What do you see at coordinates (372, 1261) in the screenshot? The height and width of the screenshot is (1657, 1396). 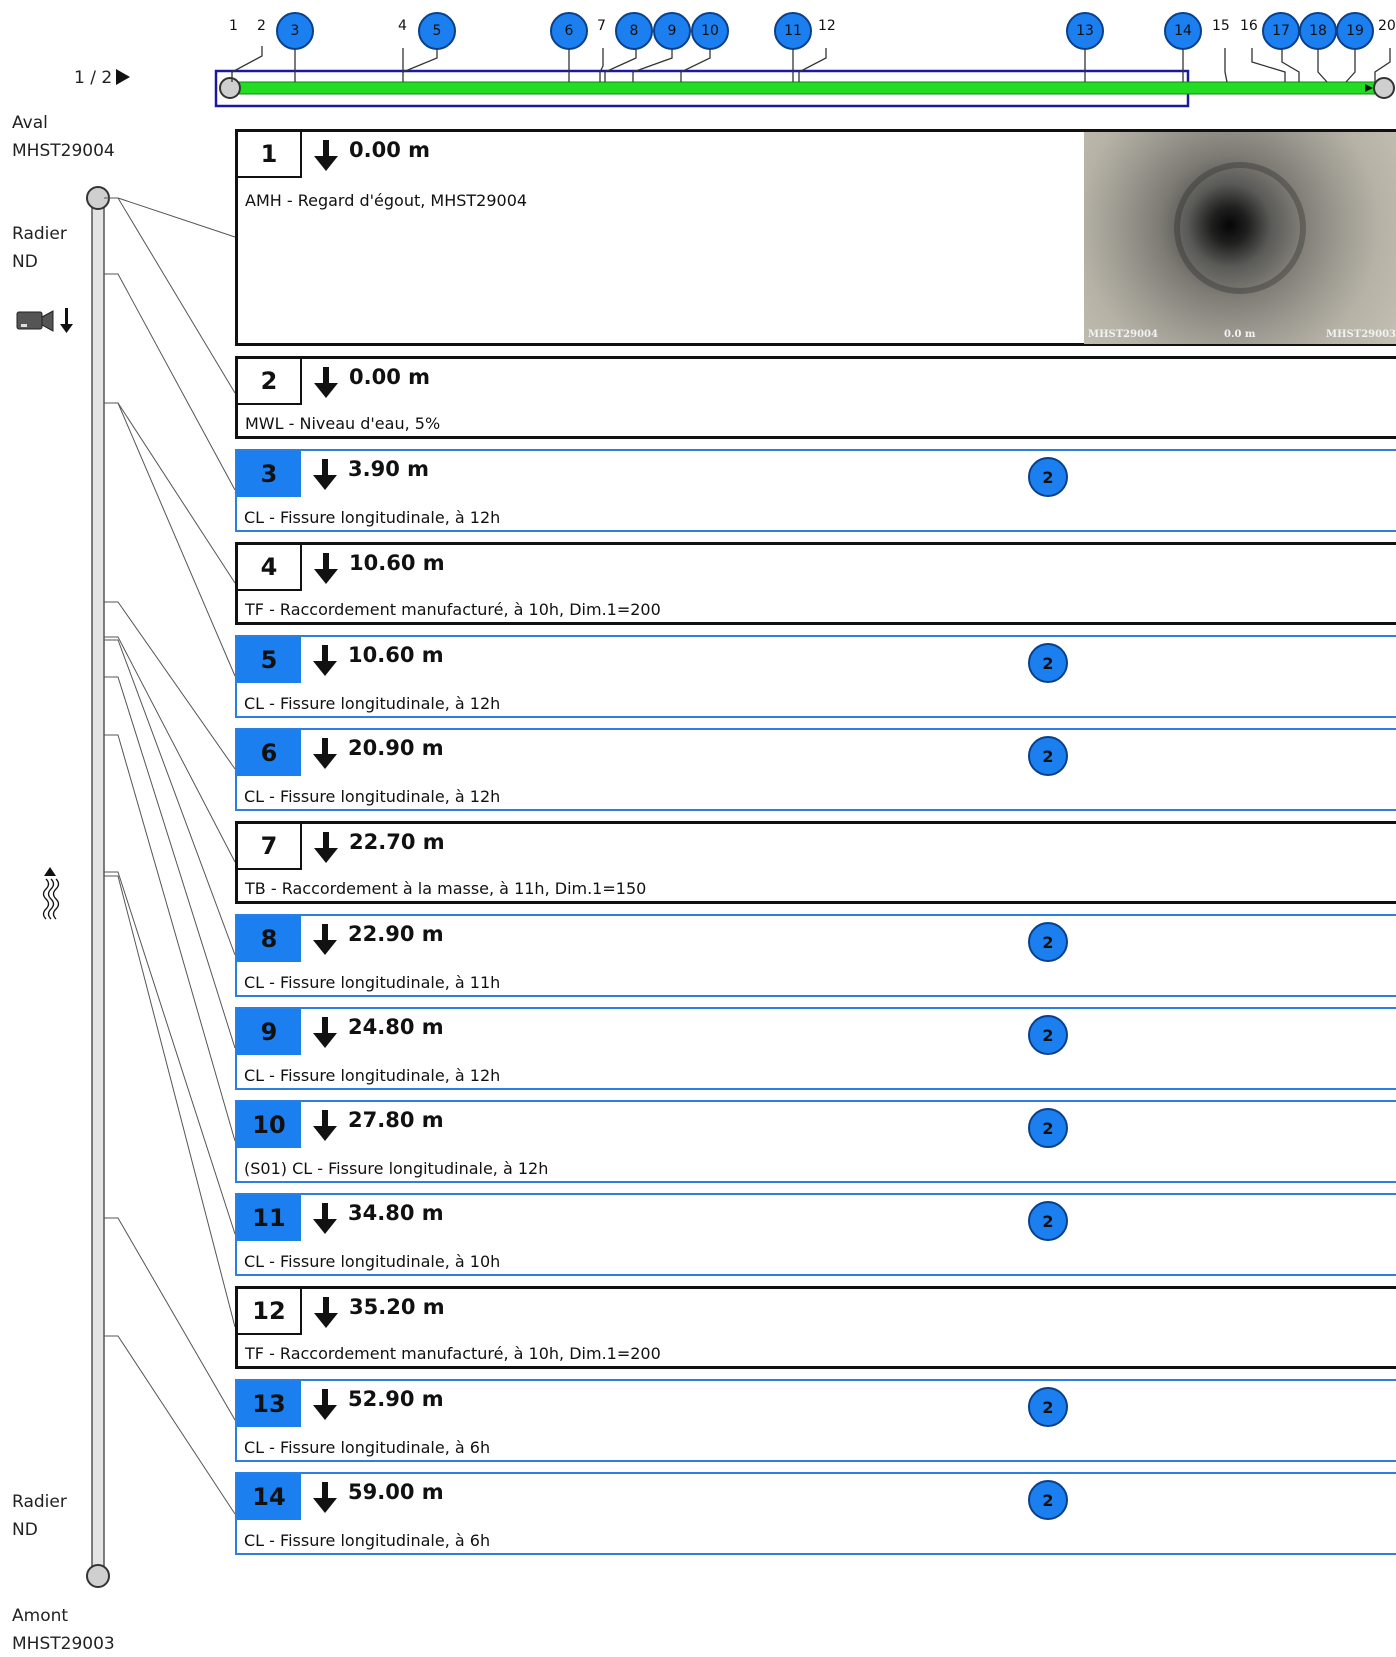 I see `observation-description: CL - Fissure longitudinale, à 10h` at bounding box center [372, 1261].